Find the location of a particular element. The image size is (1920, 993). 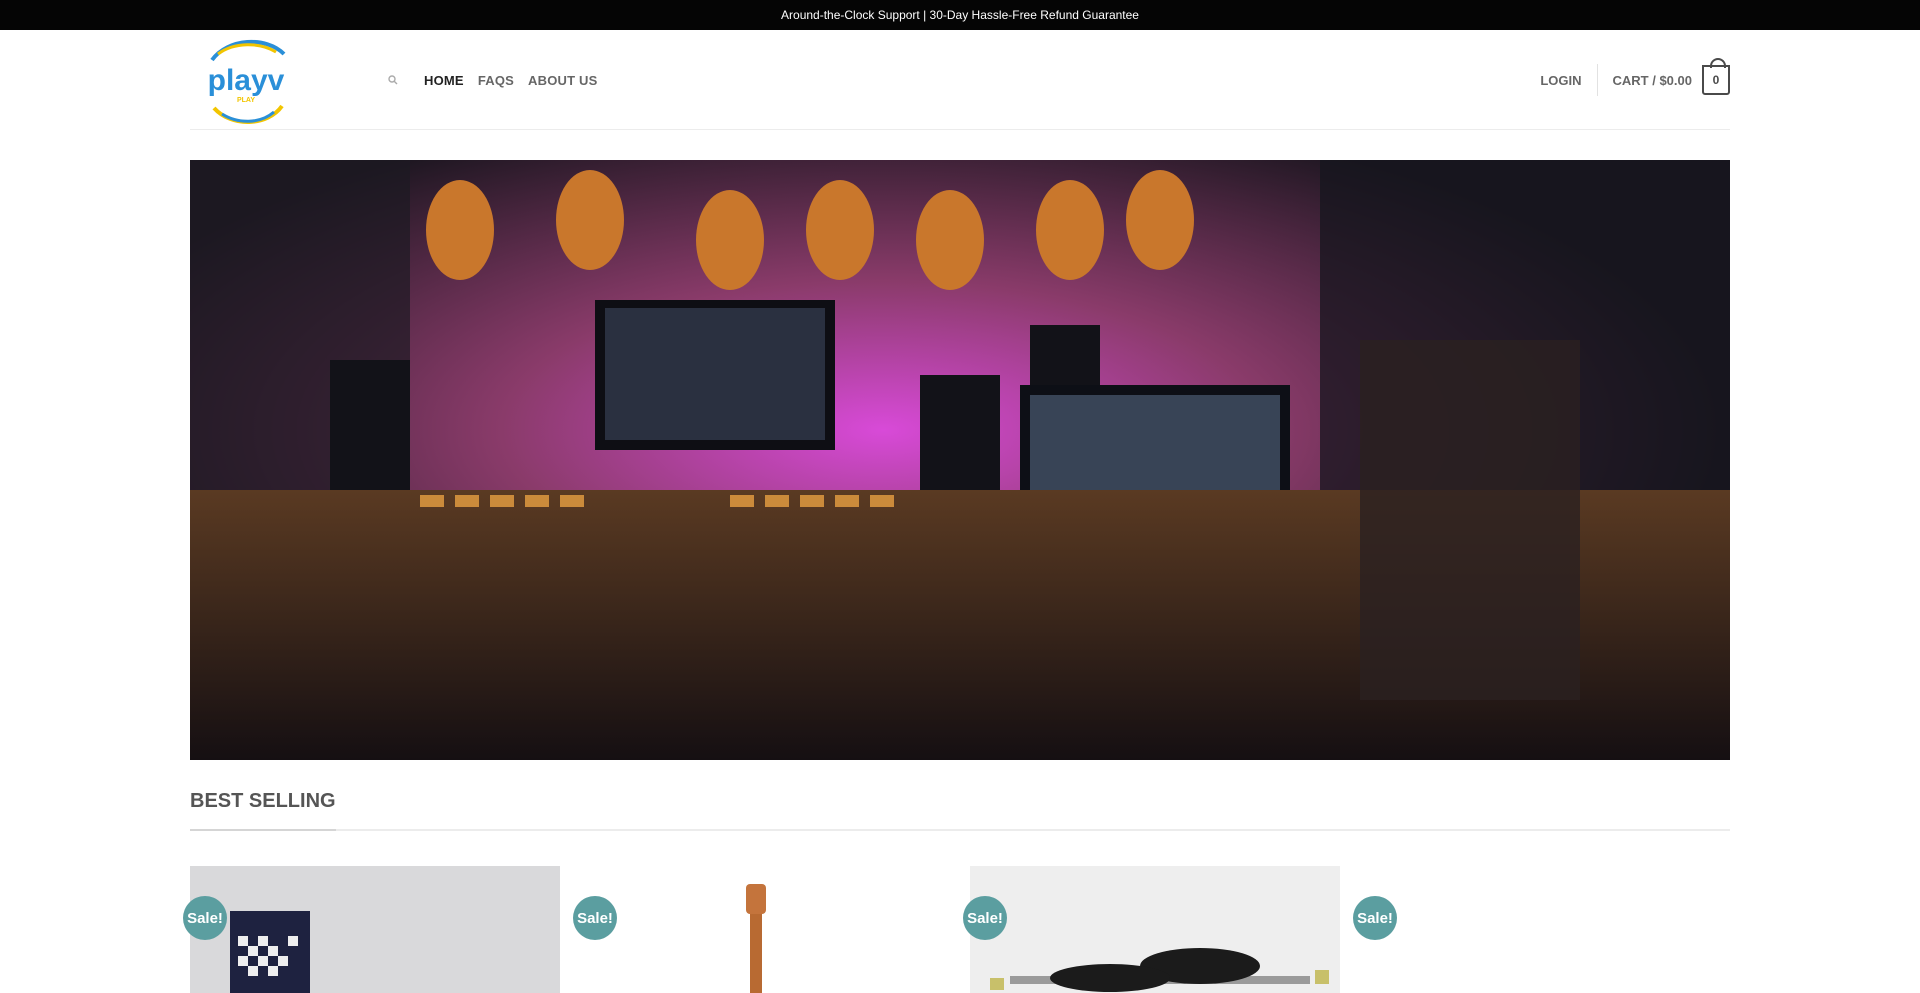

cart-count-badge: 0 is located at coordinates (1716, 76).